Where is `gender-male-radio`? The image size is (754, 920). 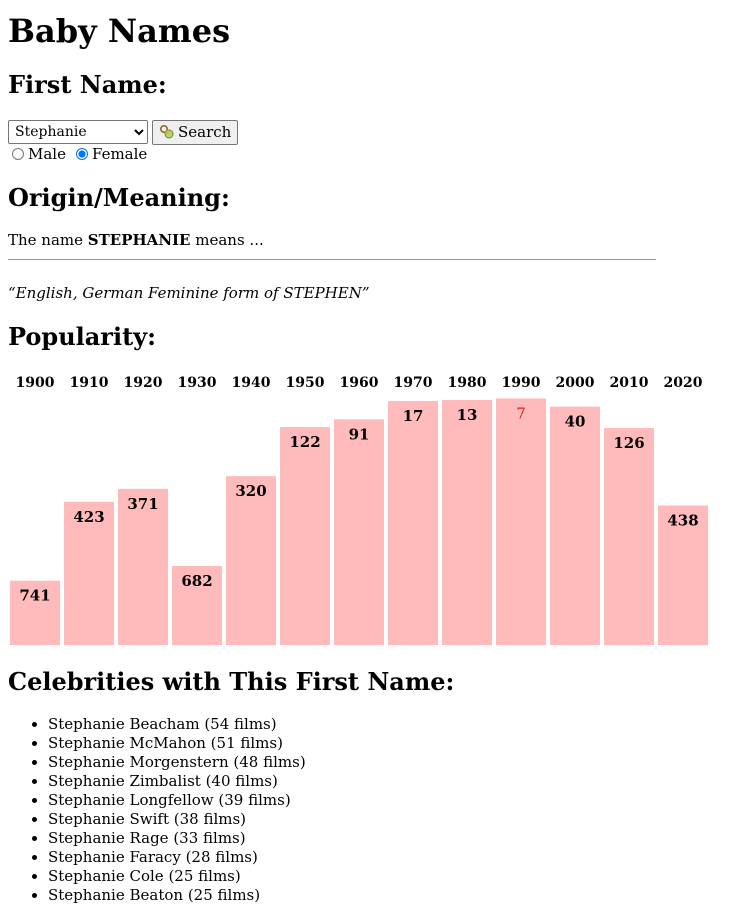 gender-male-radio is located at coordinates (18, 154).